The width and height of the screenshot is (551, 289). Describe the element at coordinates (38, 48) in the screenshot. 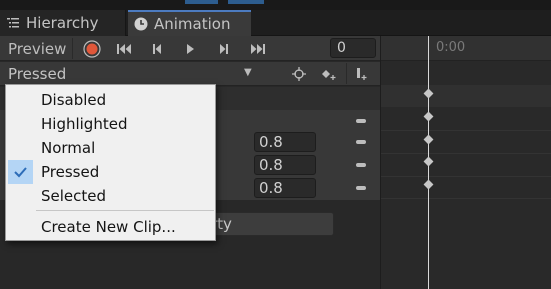

I see `preview-button: Preview` at that location.